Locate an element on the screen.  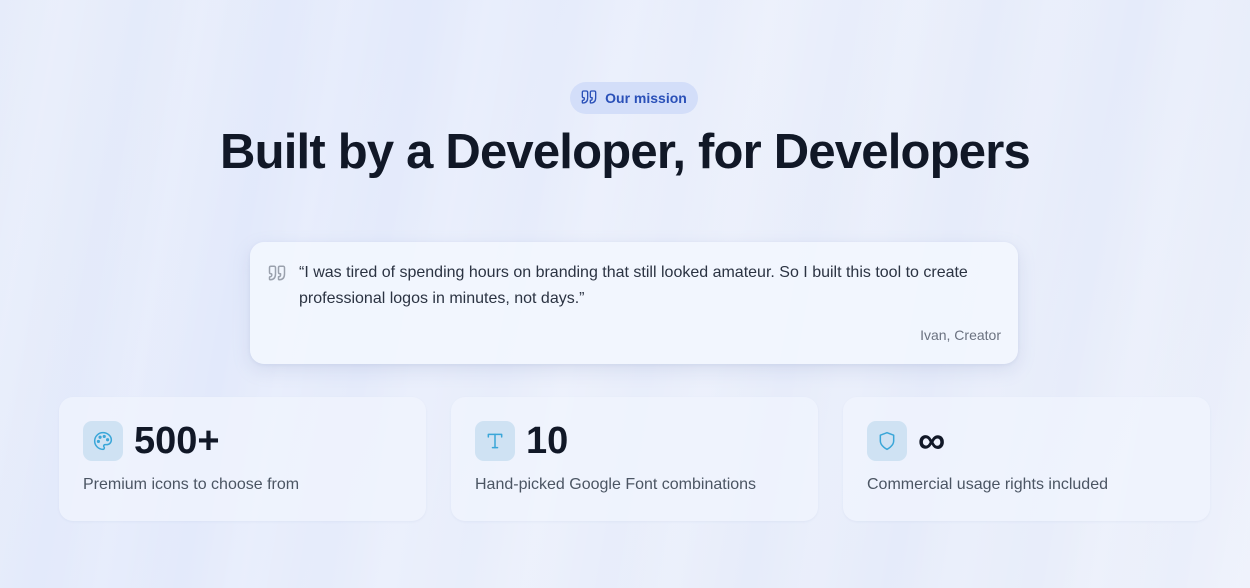
stat-value: 500+ is located at coordinates (177, 441).